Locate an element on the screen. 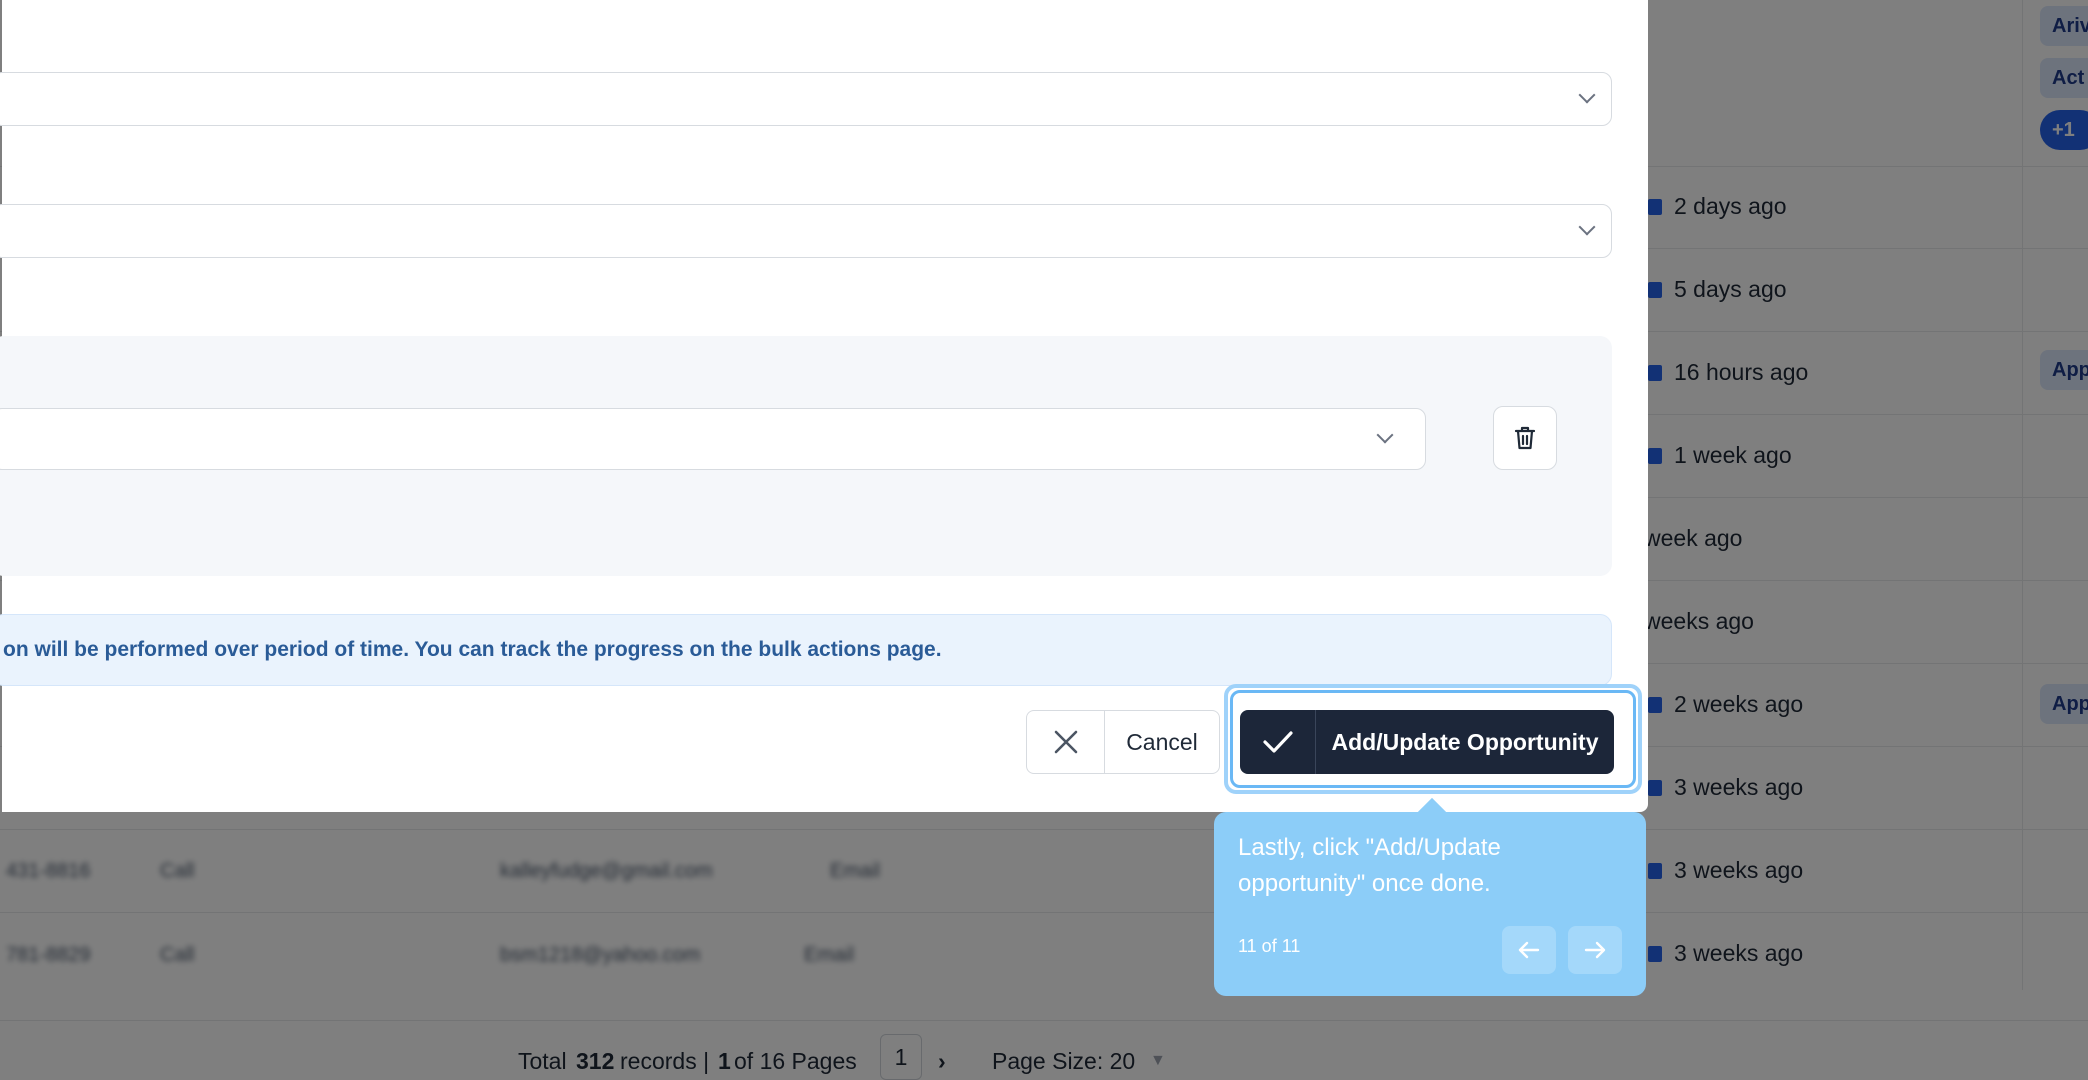 The width and height of the screenshot is (2088, 1080). tour-prev-button is located at coordinates (1529, 950).